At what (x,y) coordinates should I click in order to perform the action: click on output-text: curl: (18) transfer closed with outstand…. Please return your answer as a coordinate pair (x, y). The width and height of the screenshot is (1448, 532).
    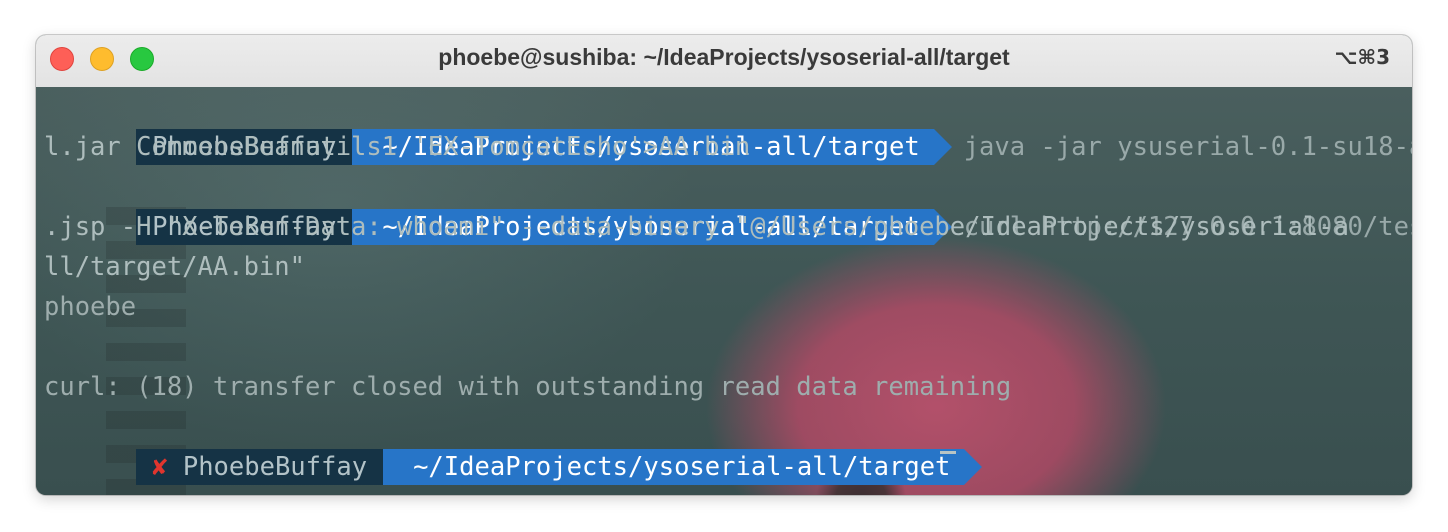
    Looking at the image, I should click on (528, 387).